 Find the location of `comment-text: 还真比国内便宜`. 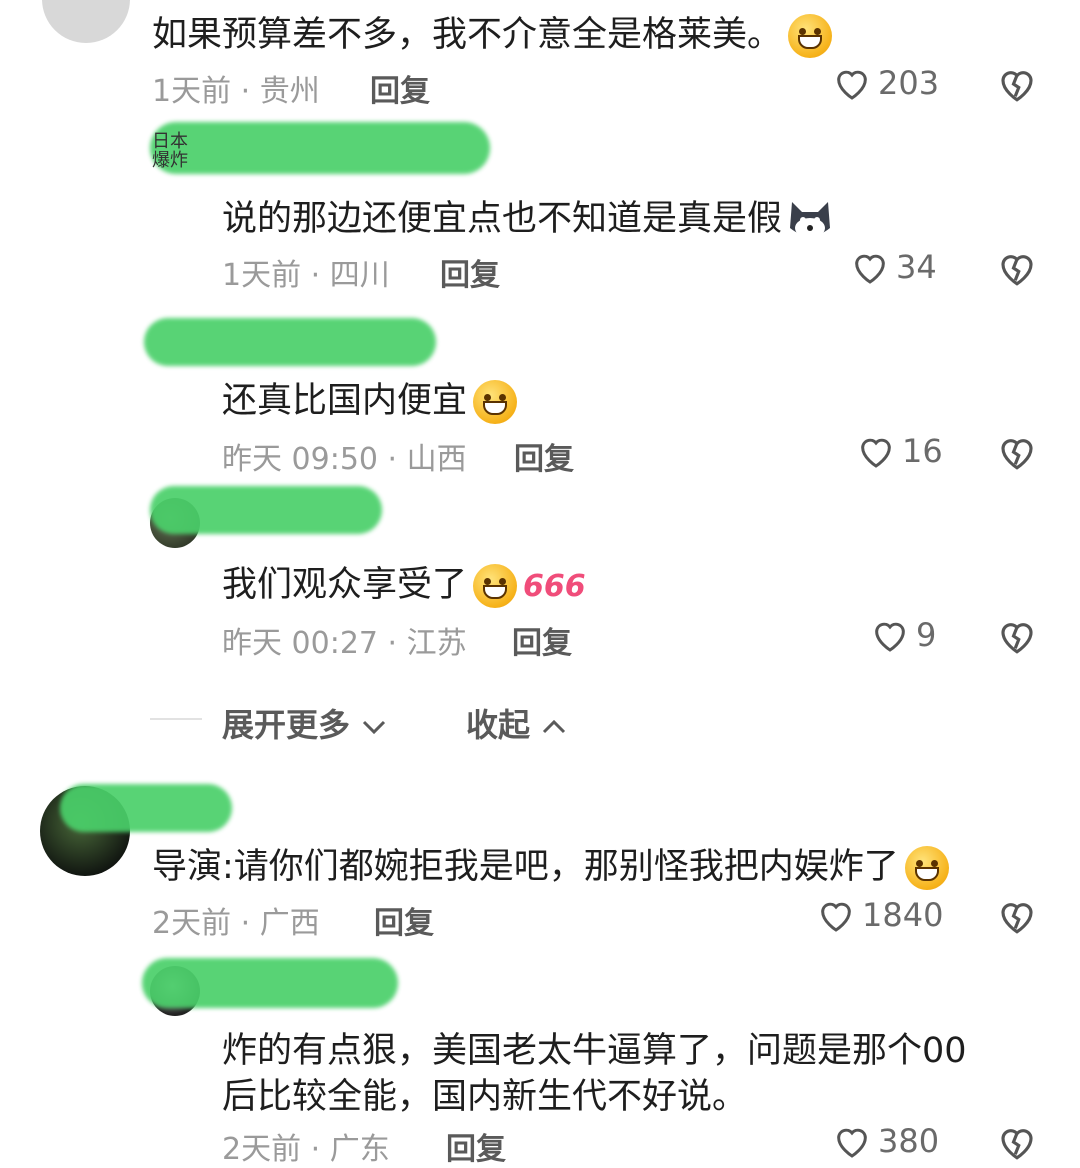

comment-text: 还真比国内便宜 is located at coordinates (370, 398).